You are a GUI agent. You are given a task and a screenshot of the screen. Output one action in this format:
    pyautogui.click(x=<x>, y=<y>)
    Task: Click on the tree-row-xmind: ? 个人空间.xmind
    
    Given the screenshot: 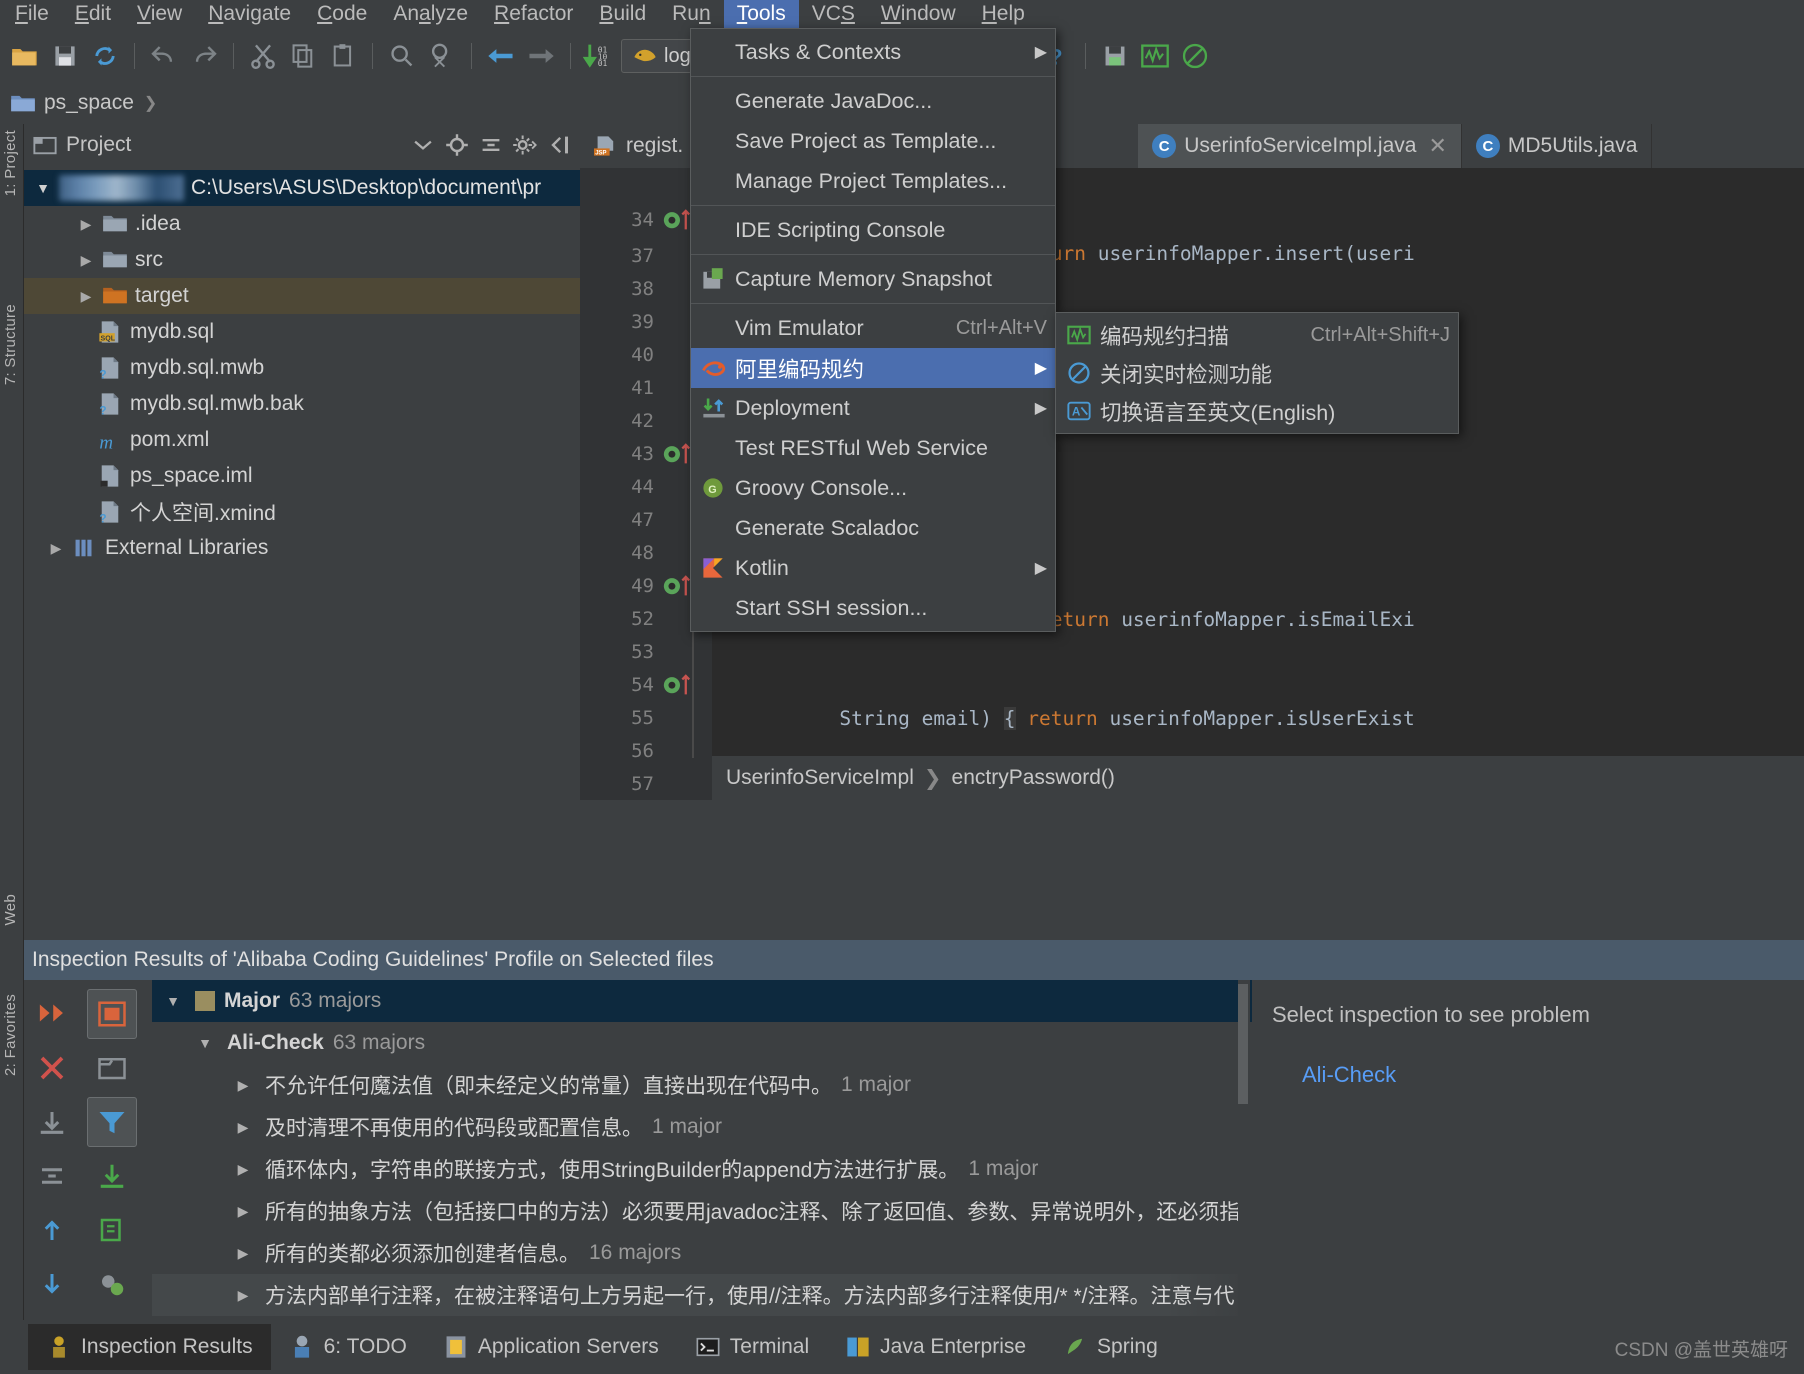 What is the action you would take?
    pyautogui.click(x=302, y=512)
    